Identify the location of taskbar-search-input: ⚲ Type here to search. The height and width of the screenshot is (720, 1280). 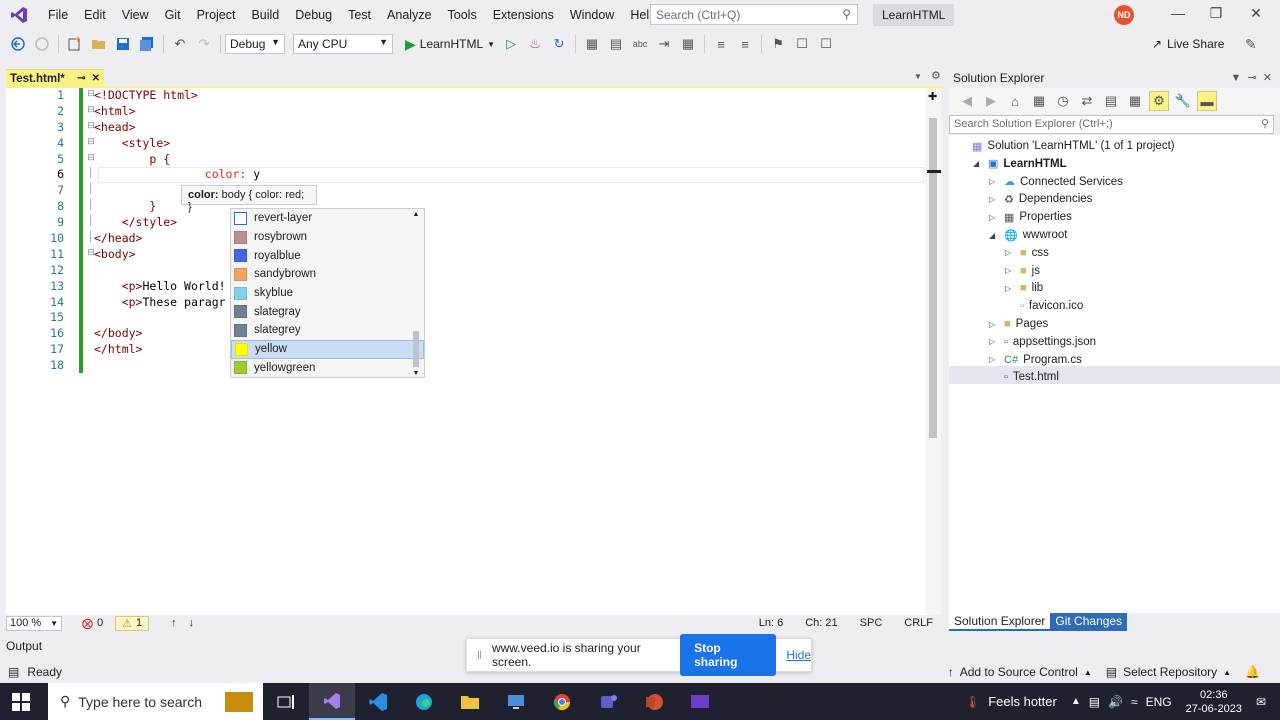
(155, 701).